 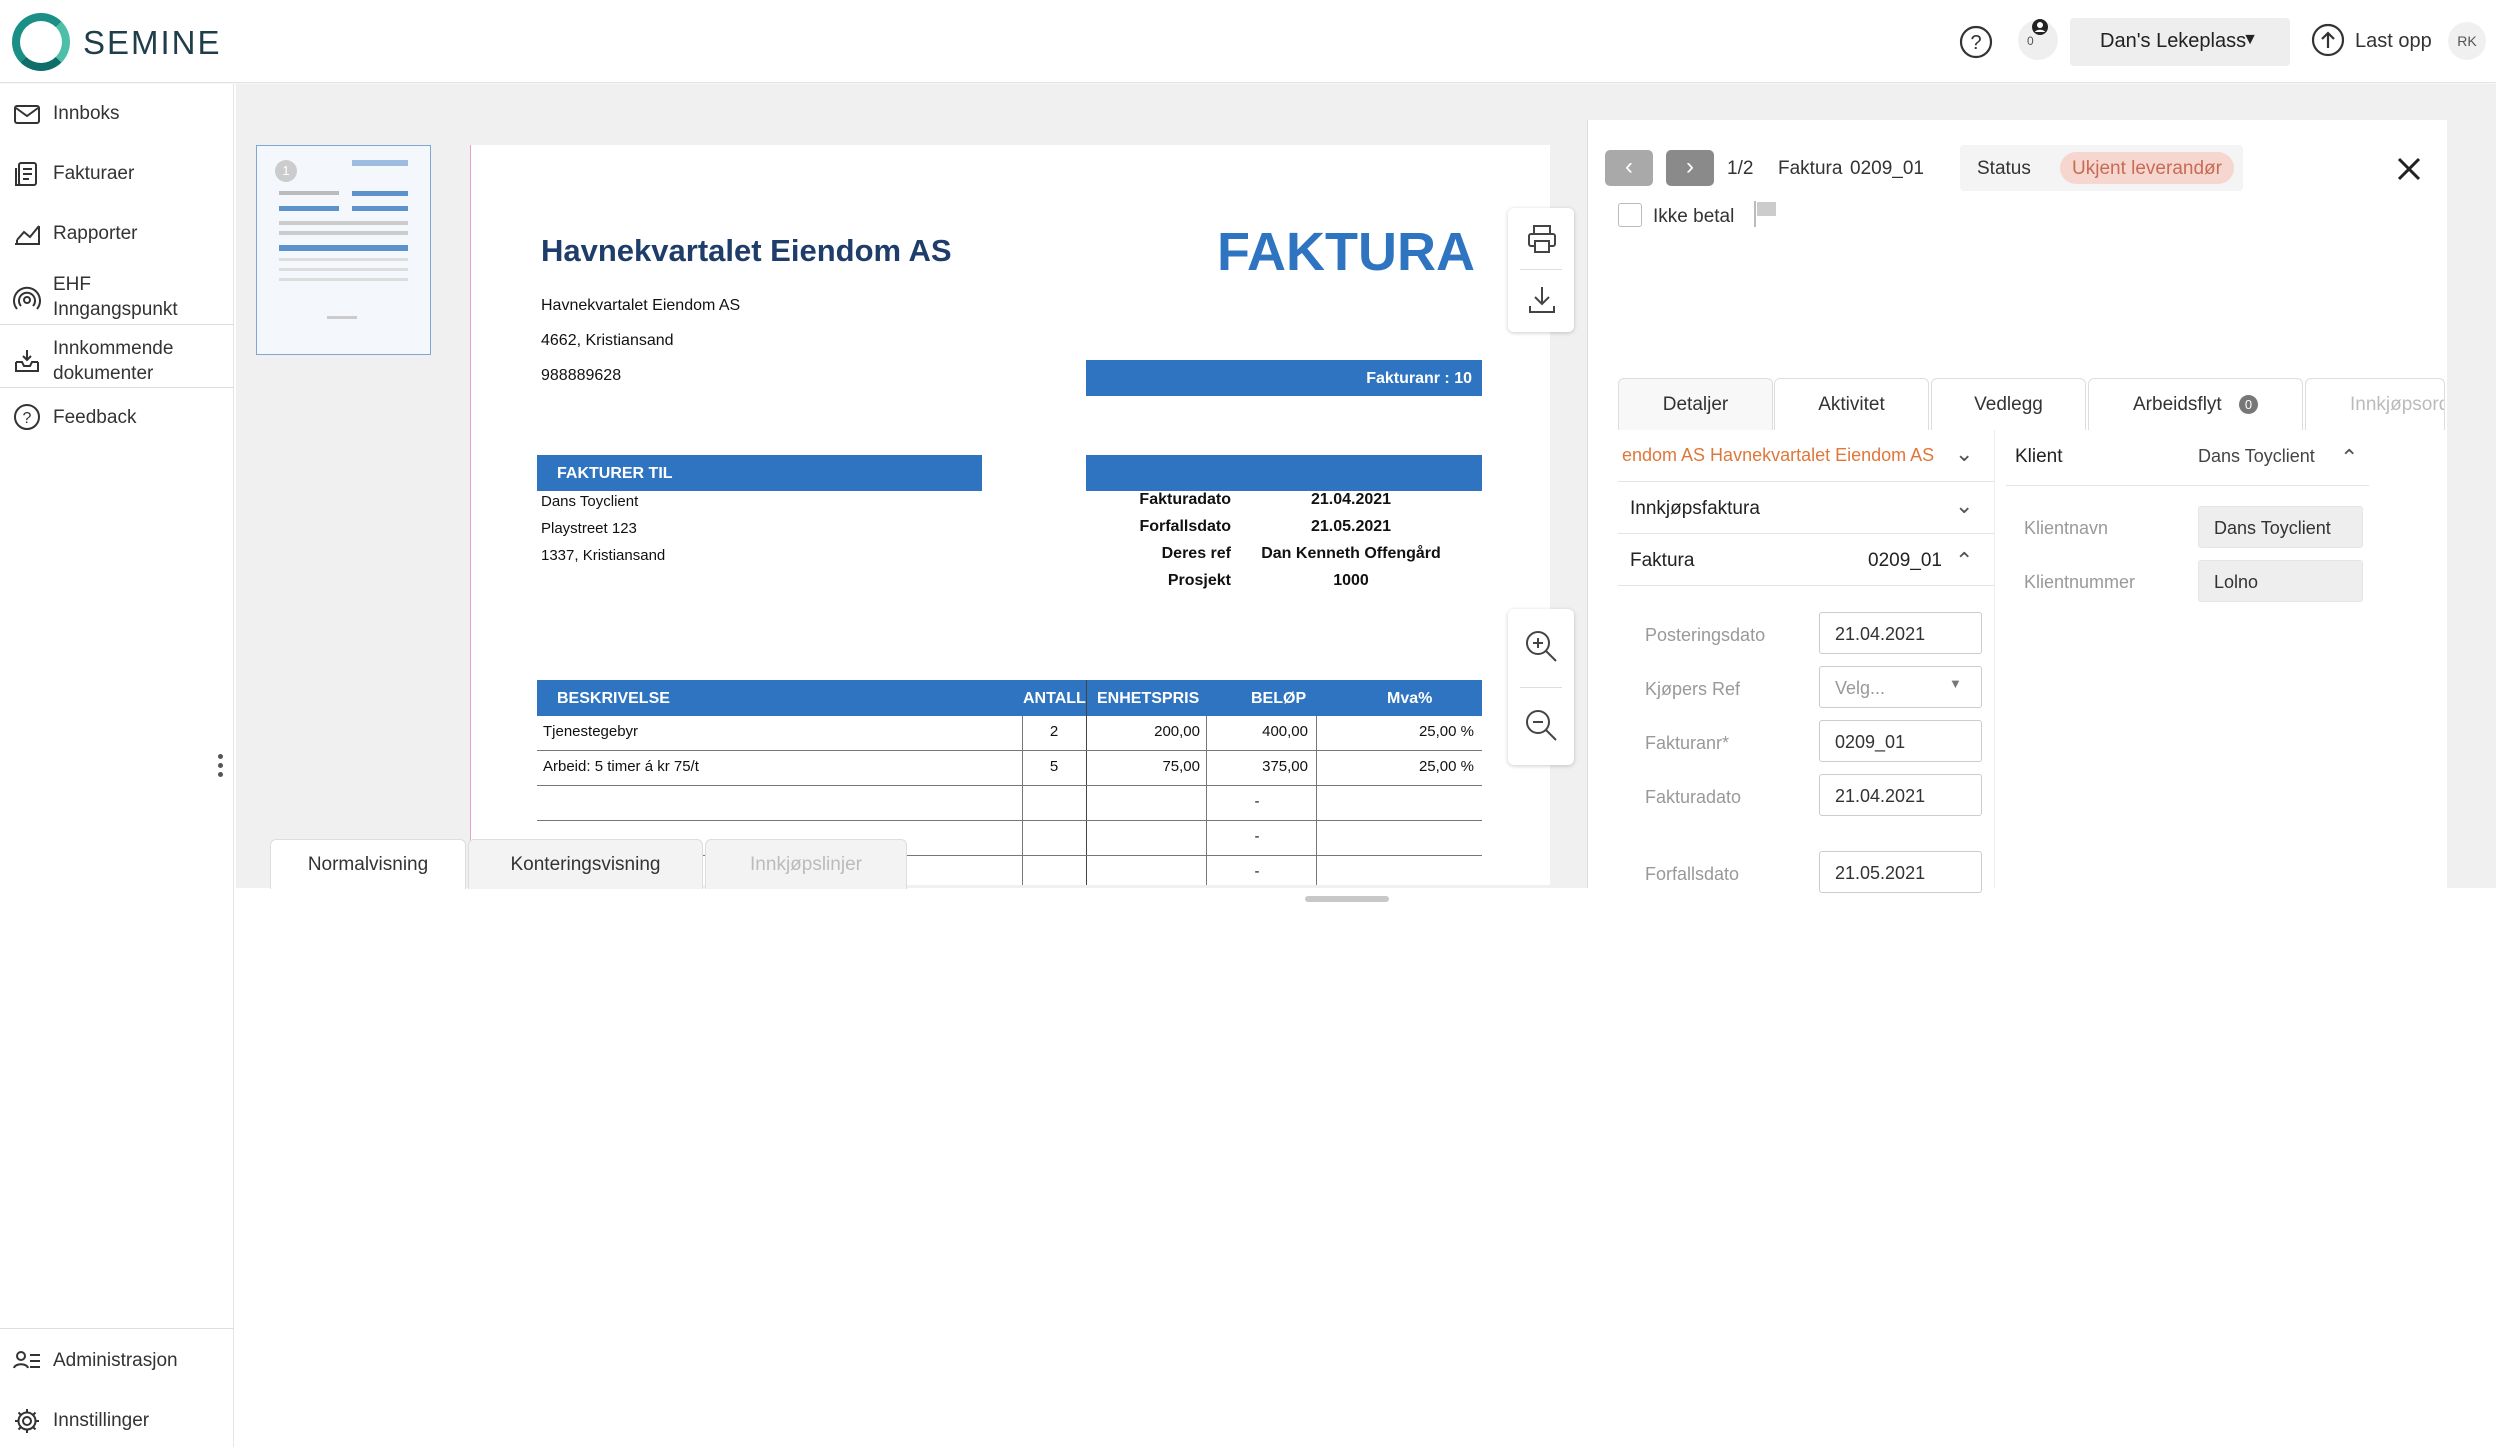 I want to click on chevron-left-icon: ‹, so click(x=1629, y=166).